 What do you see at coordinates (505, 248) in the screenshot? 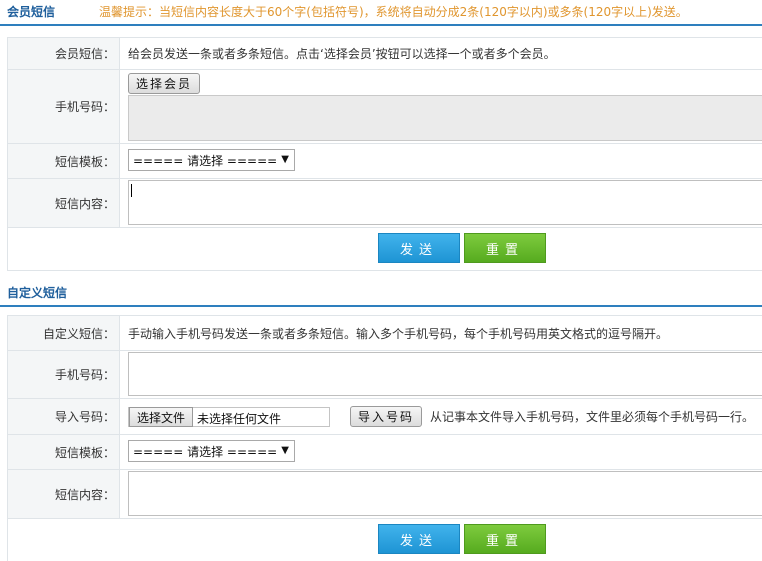
I see `member-reset-button: 重置` at bounding box center [505, 248].